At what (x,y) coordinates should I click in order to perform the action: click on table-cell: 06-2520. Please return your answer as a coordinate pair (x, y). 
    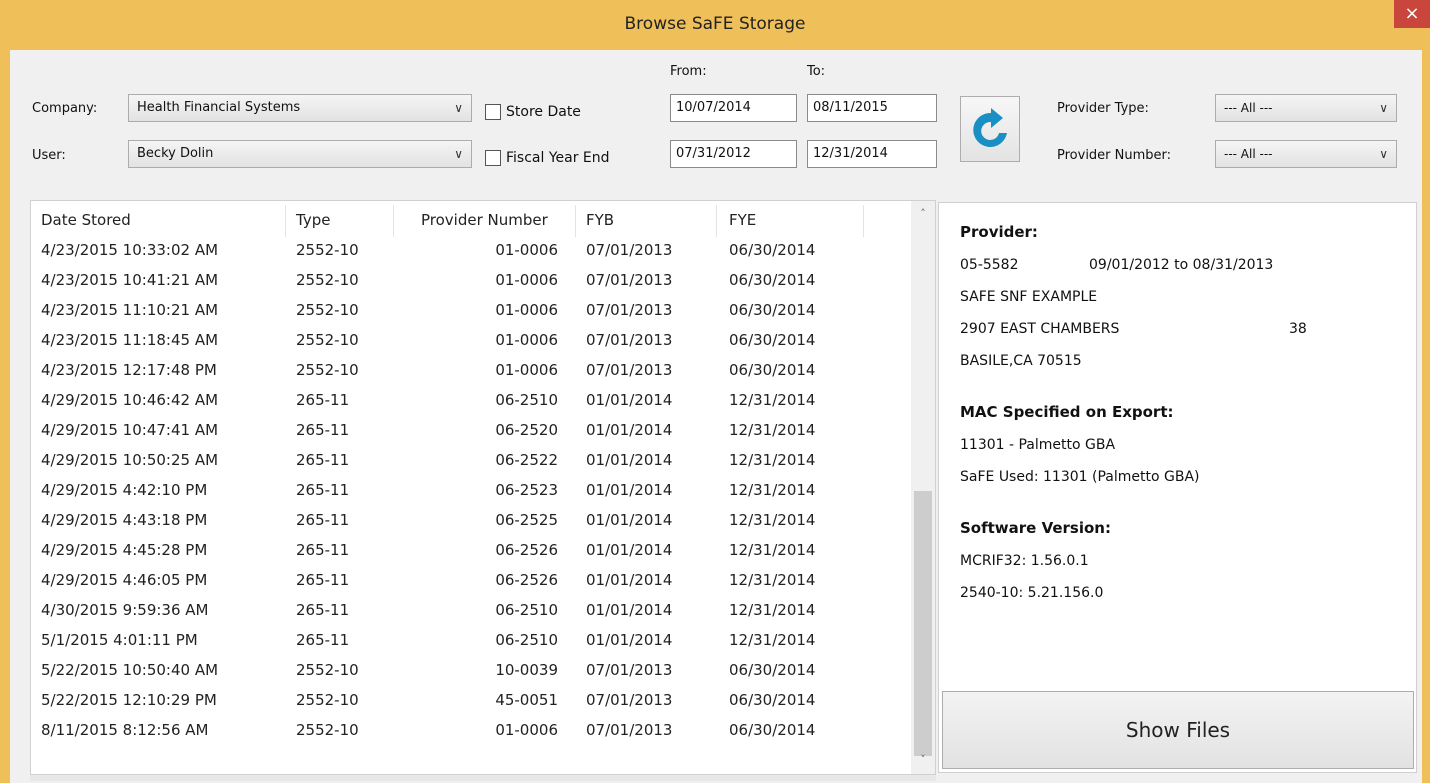
    Looking at the image, I should click on (526, 430).